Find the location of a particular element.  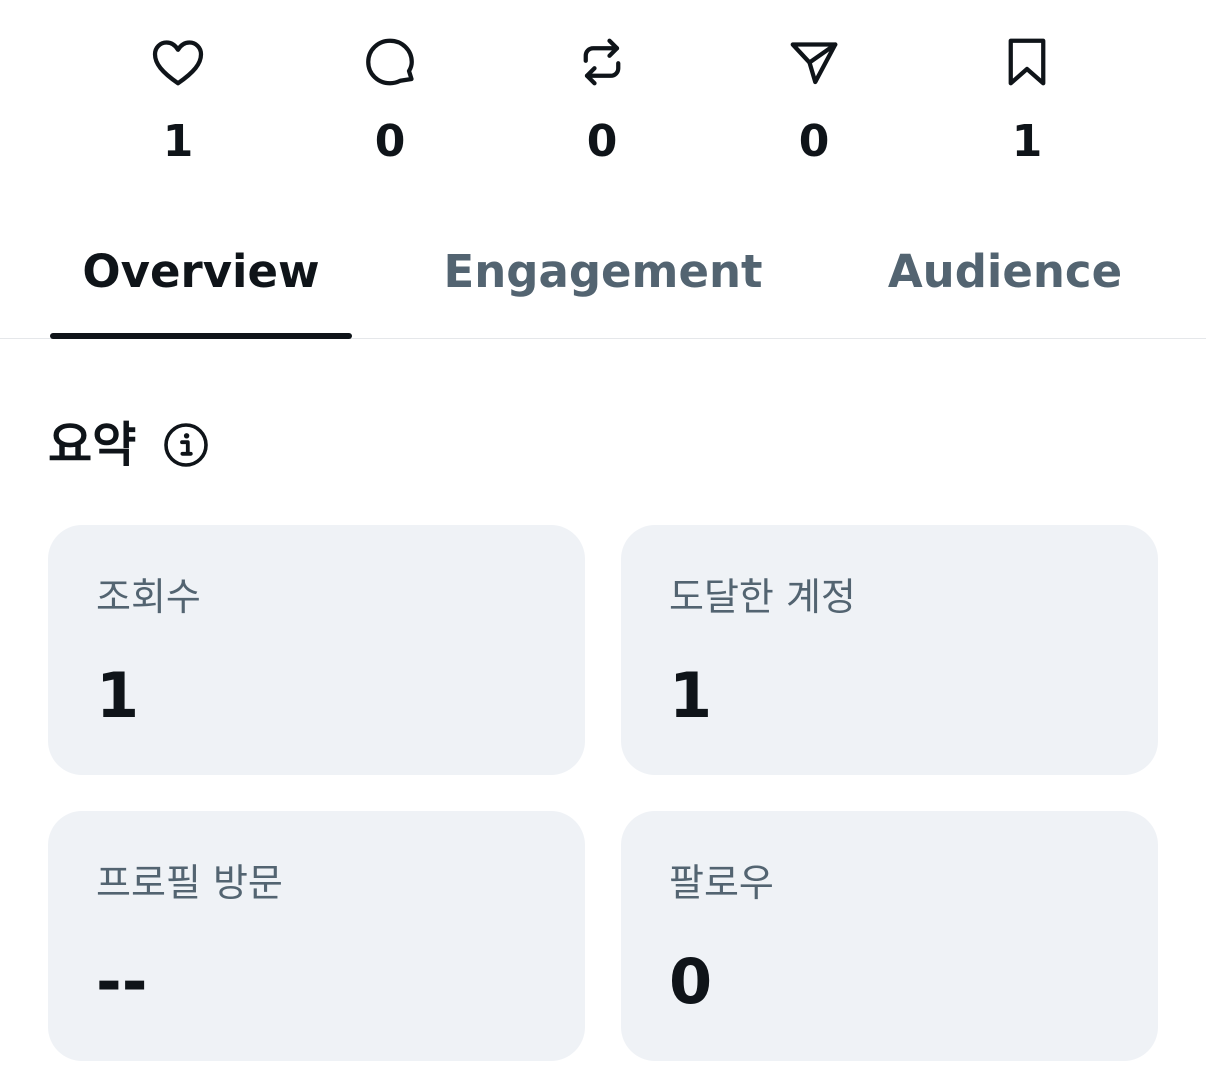

summary-header: 요약 is located at coordinates (129, 445).